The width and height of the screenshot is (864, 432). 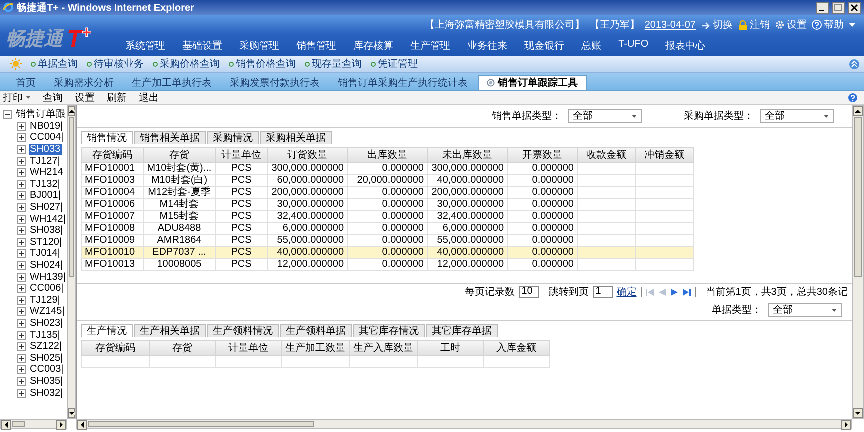 I want to click on tab: 生产情况, so click(x=107, y=330).